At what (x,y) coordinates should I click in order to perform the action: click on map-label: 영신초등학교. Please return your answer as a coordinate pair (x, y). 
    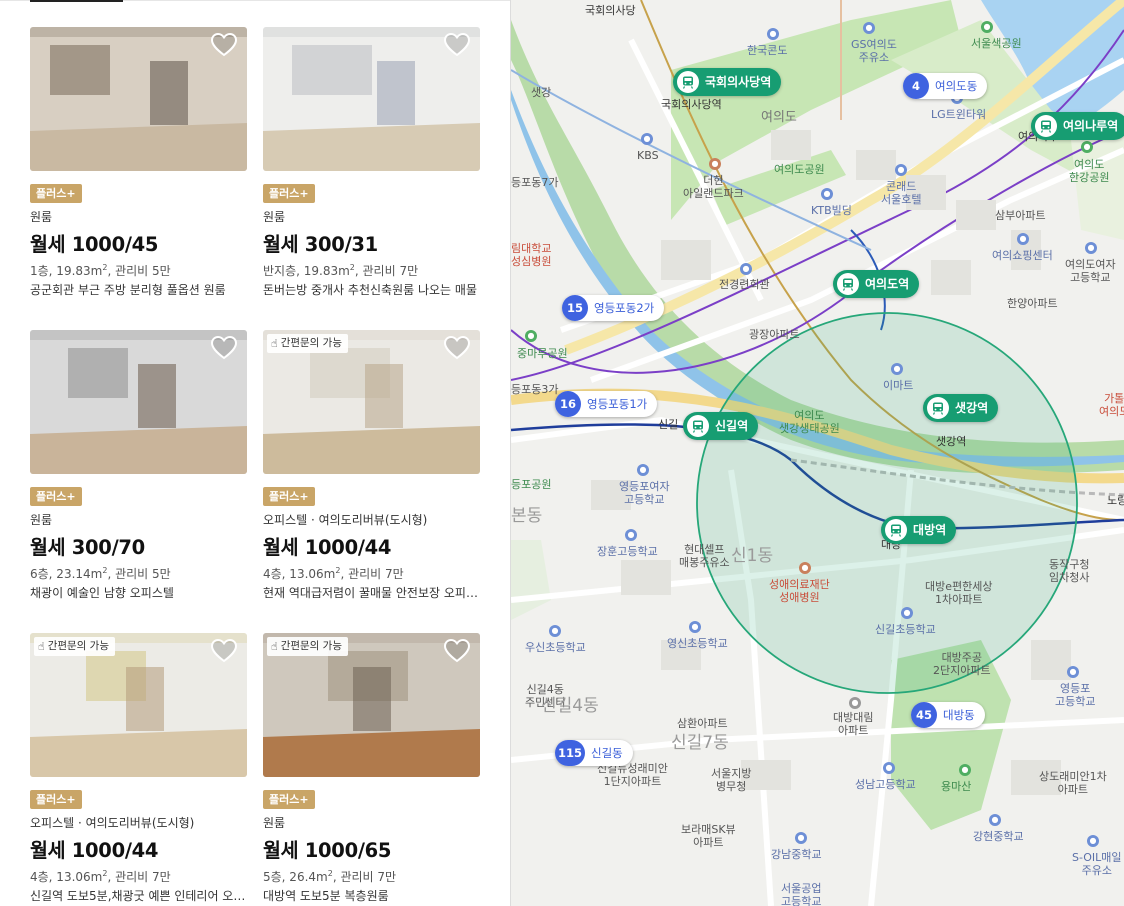
    Looking at the image, I should click on (697, 643).